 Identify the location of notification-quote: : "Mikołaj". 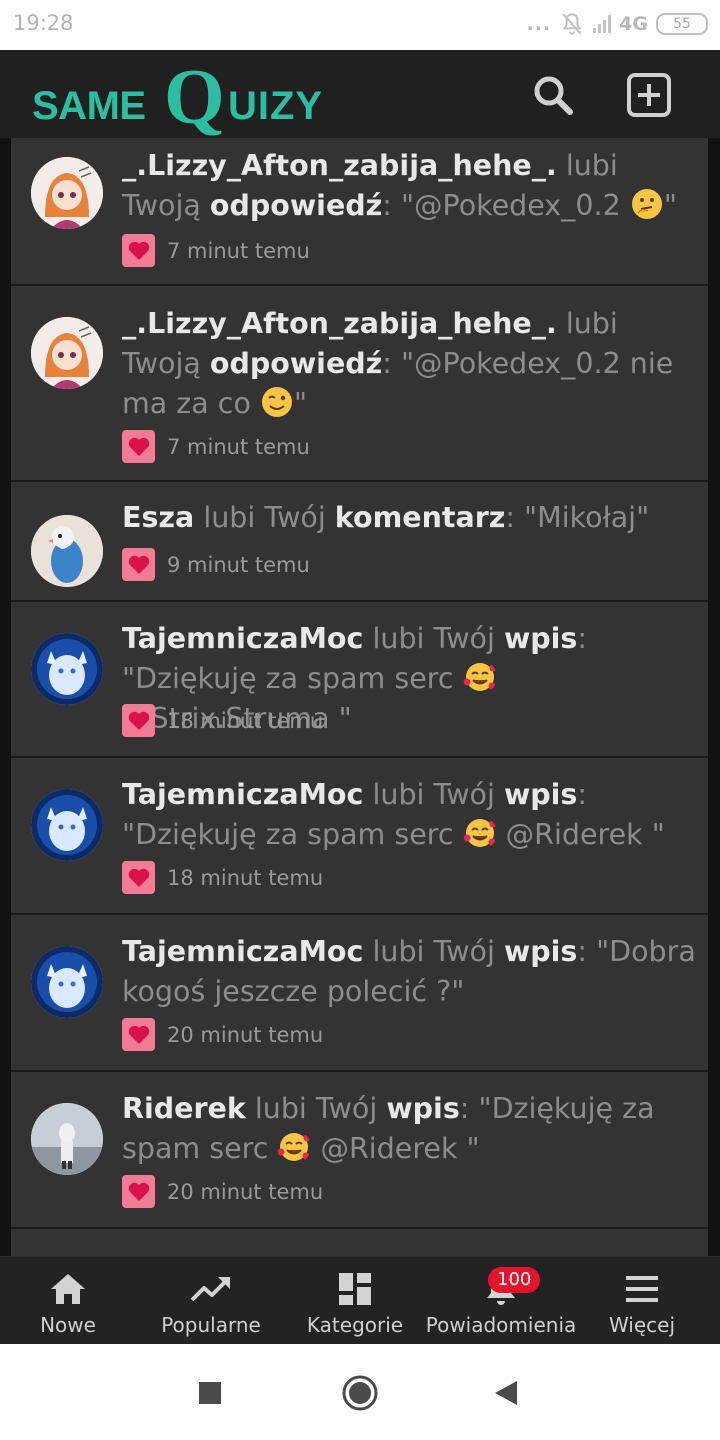
(577, 517).